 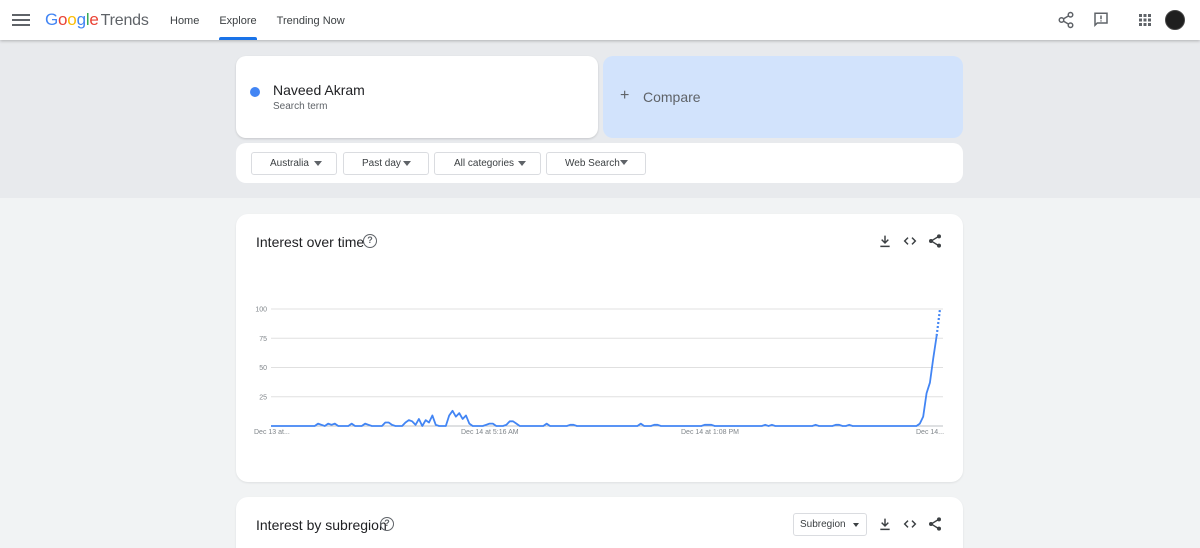 I want to click on series-partial-line, so click(x=938, y=322).